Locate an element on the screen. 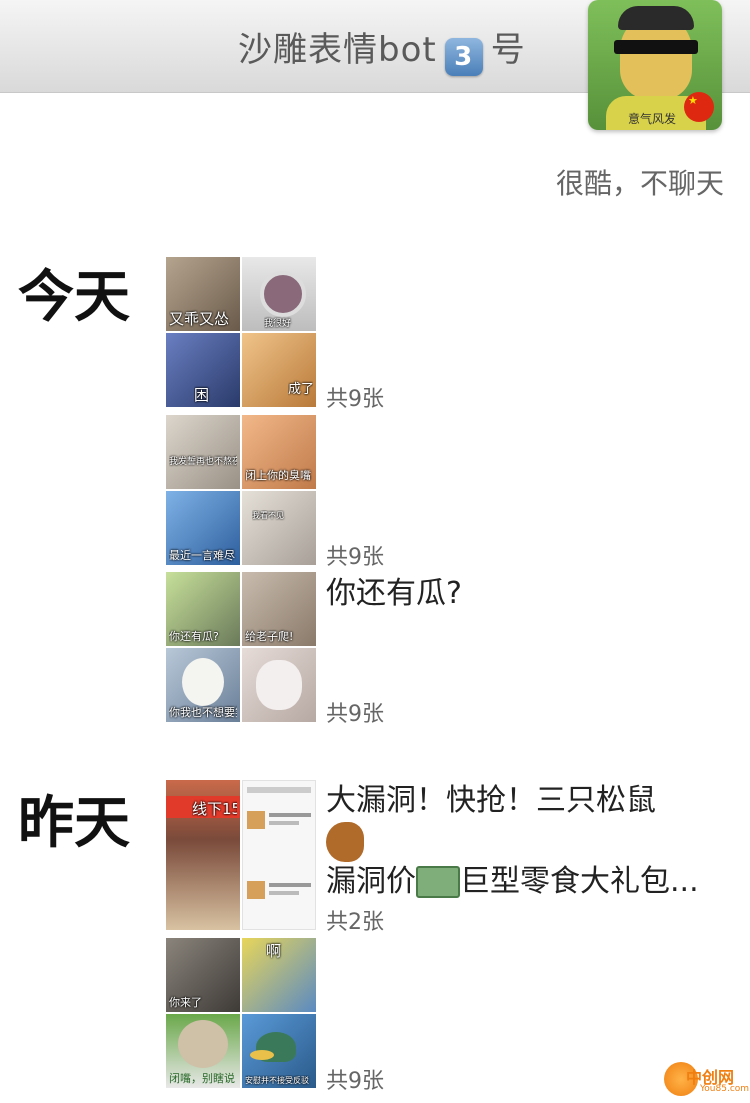 Image resolution: width=750 pixels, height=1103 pixels. meme-caption: 给老子爬! is located at coordinates (269, 636).